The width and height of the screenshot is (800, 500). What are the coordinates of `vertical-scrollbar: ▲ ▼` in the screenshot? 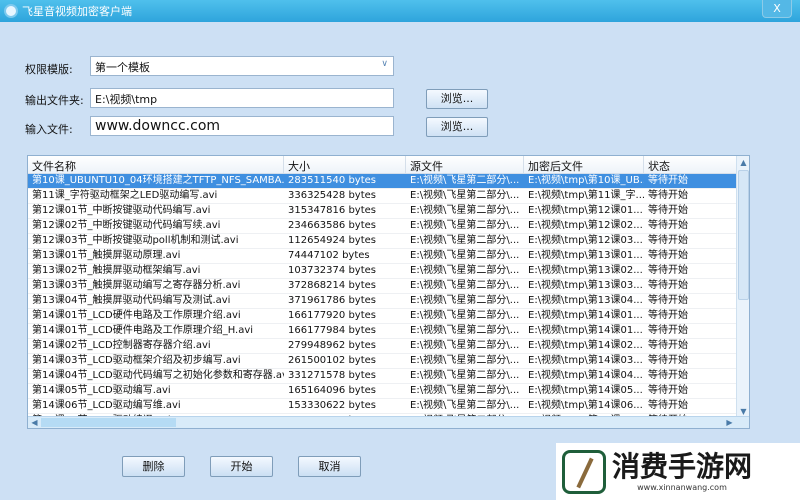 It's located at (742, 287).